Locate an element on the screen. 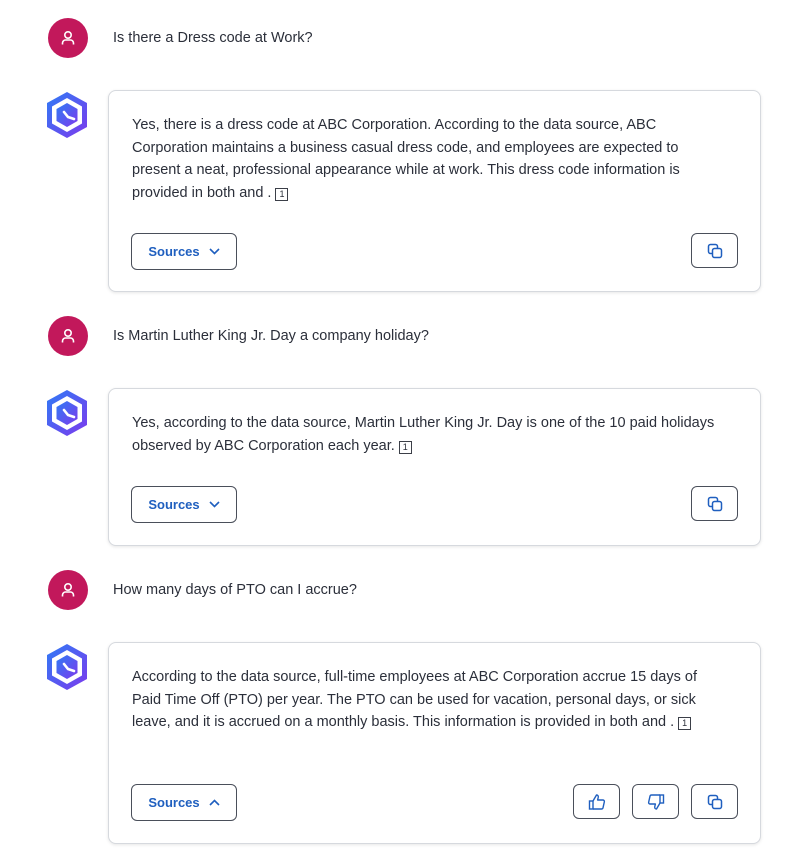 Image resolution: width=793 pixels, height=856 pixels. user-question: Is there a Dress code at Work? is located at coordinates (213, 38).